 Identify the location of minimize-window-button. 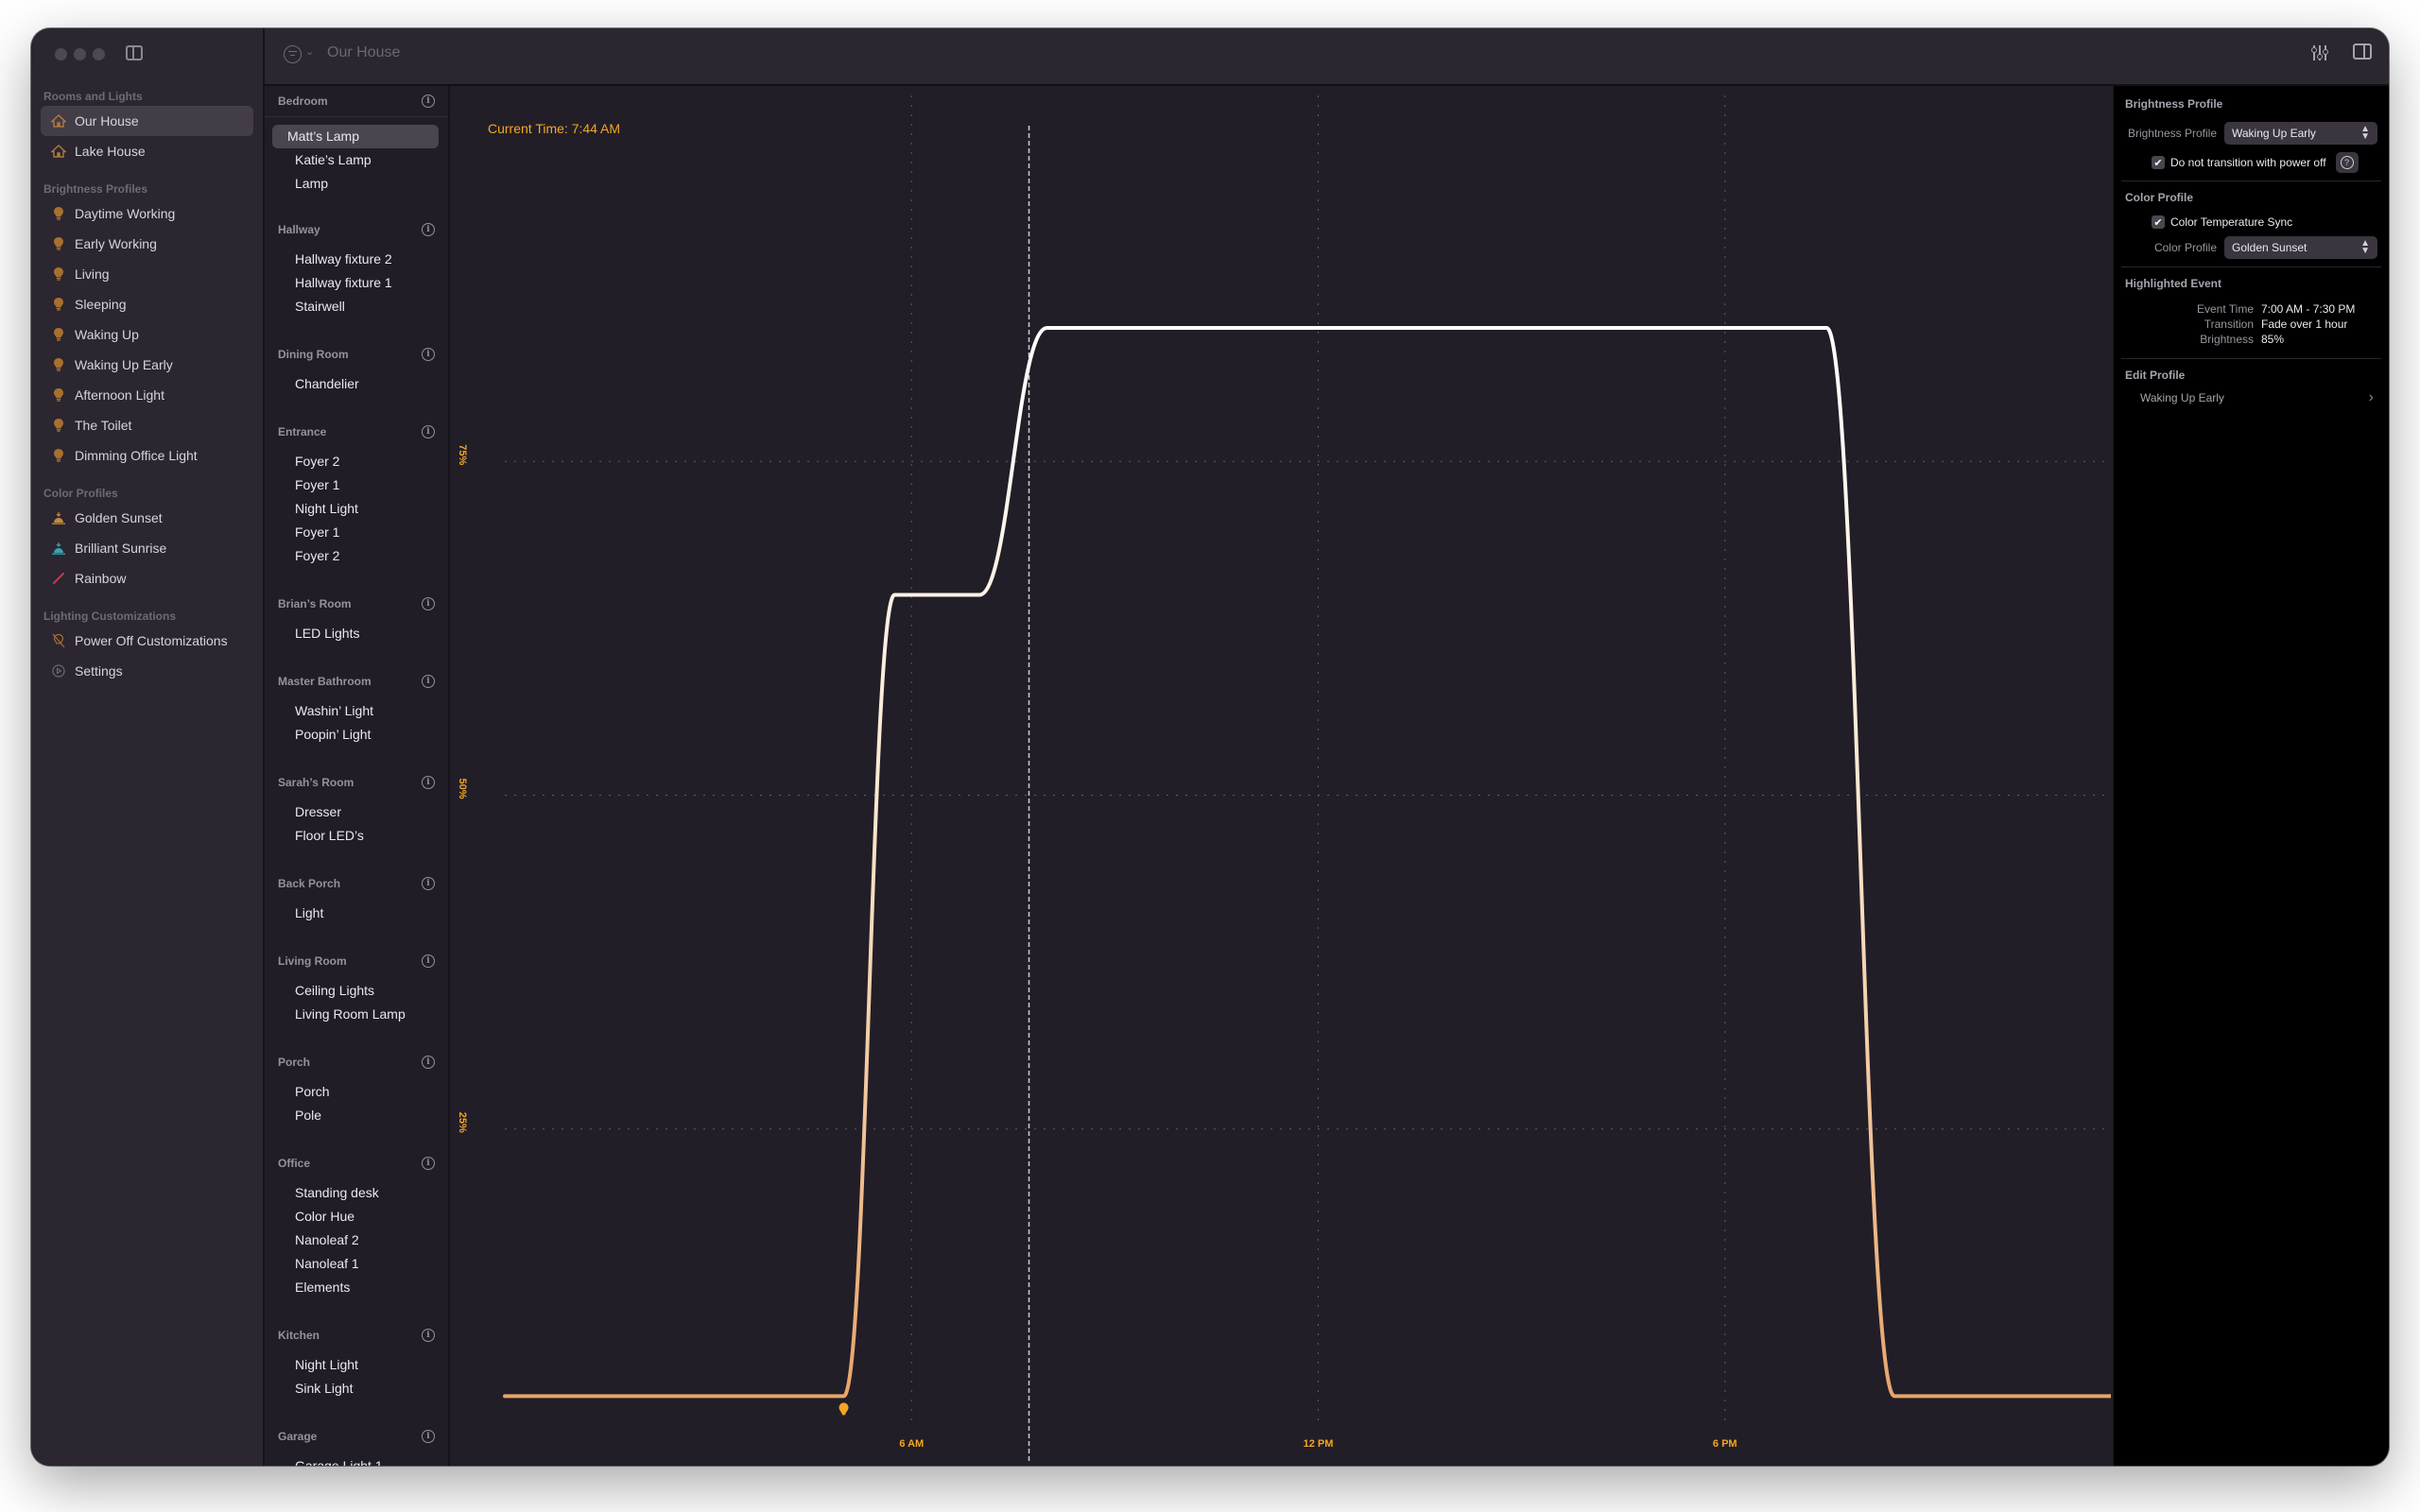
(80, 54).